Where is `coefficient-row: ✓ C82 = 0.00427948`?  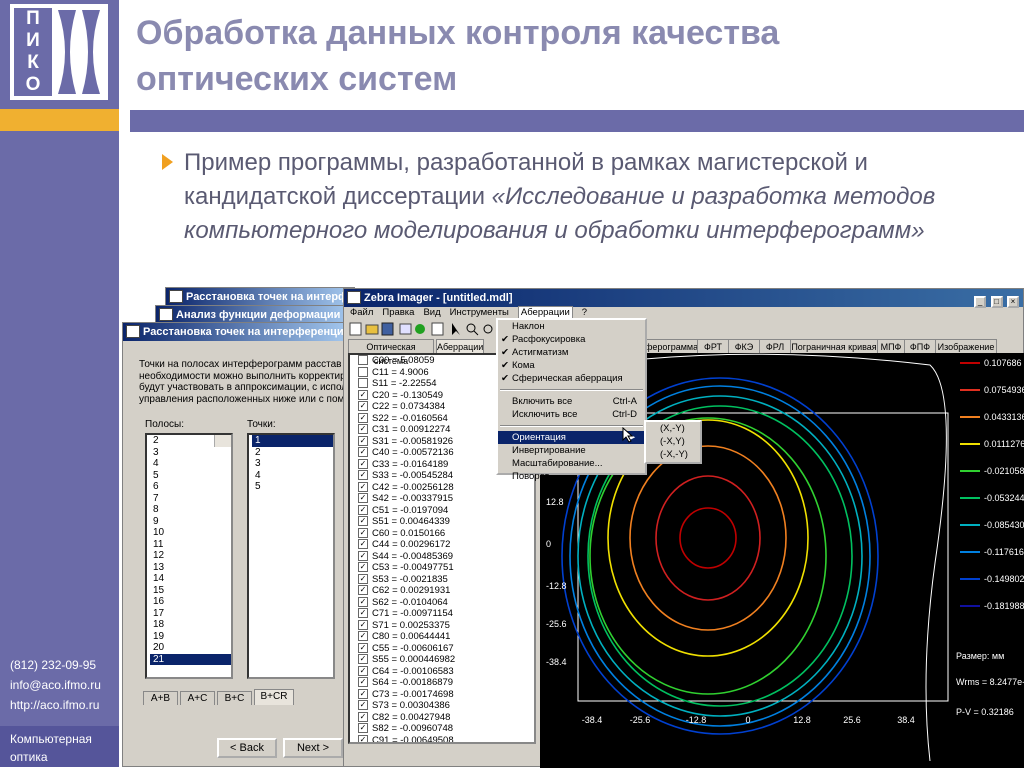 coefficient-row: ✓ C82 = 0.00427948 is located at coordinates (443, 718).